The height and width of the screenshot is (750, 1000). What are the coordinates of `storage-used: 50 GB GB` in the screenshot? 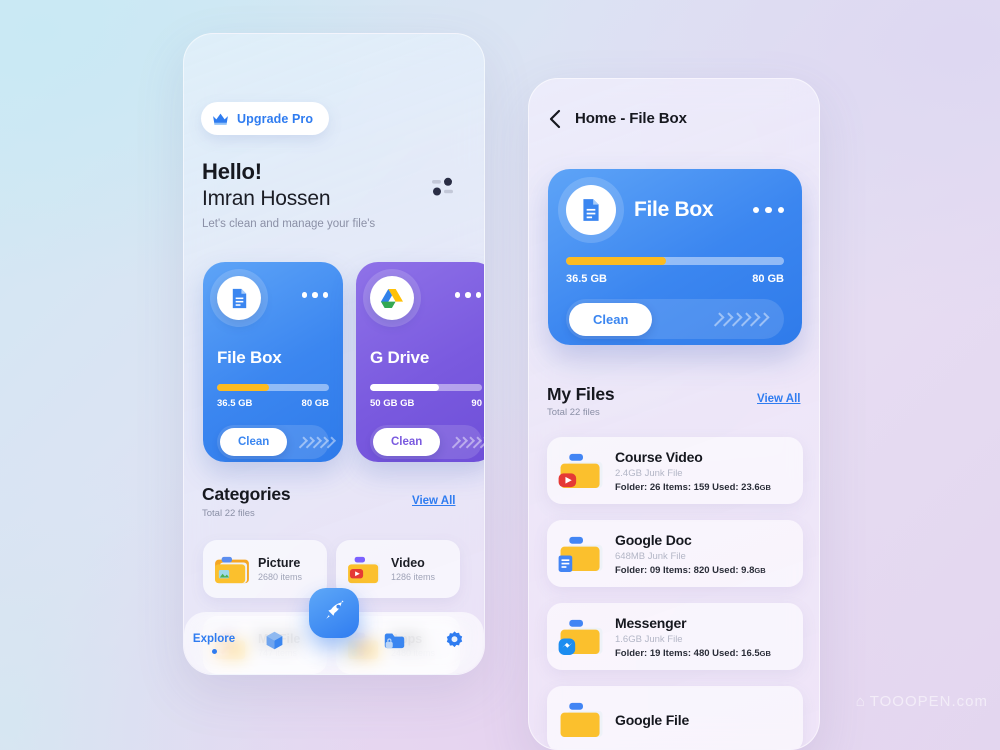 It's located at (392, 403).